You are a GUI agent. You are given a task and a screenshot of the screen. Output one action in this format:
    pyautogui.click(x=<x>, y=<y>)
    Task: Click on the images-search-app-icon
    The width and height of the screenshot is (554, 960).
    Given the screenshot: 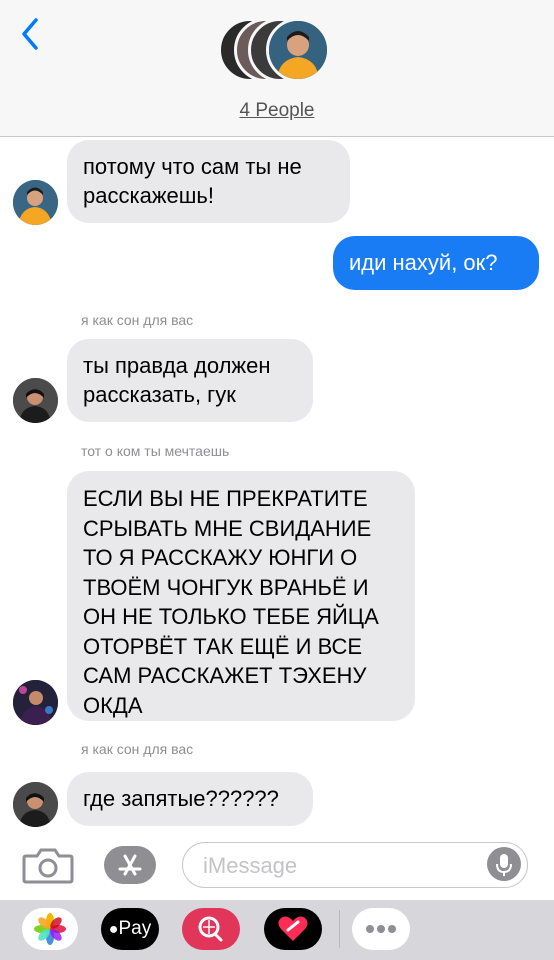 What is the action you would take?
    pyautogui.click(x=211, y=929)
    